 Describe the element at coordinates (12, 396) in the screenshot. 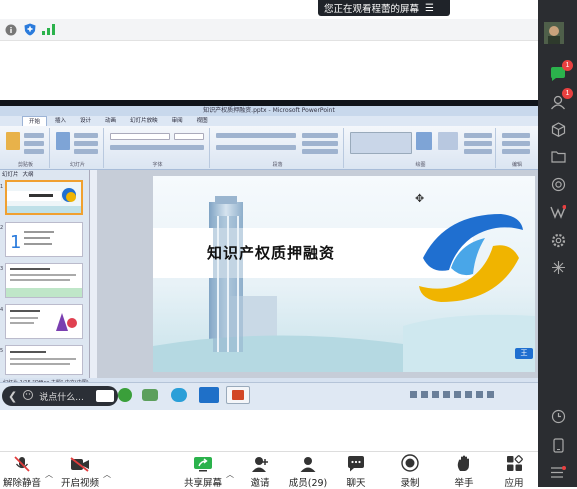

I see `chevron-left-icon: ❮` at that location.